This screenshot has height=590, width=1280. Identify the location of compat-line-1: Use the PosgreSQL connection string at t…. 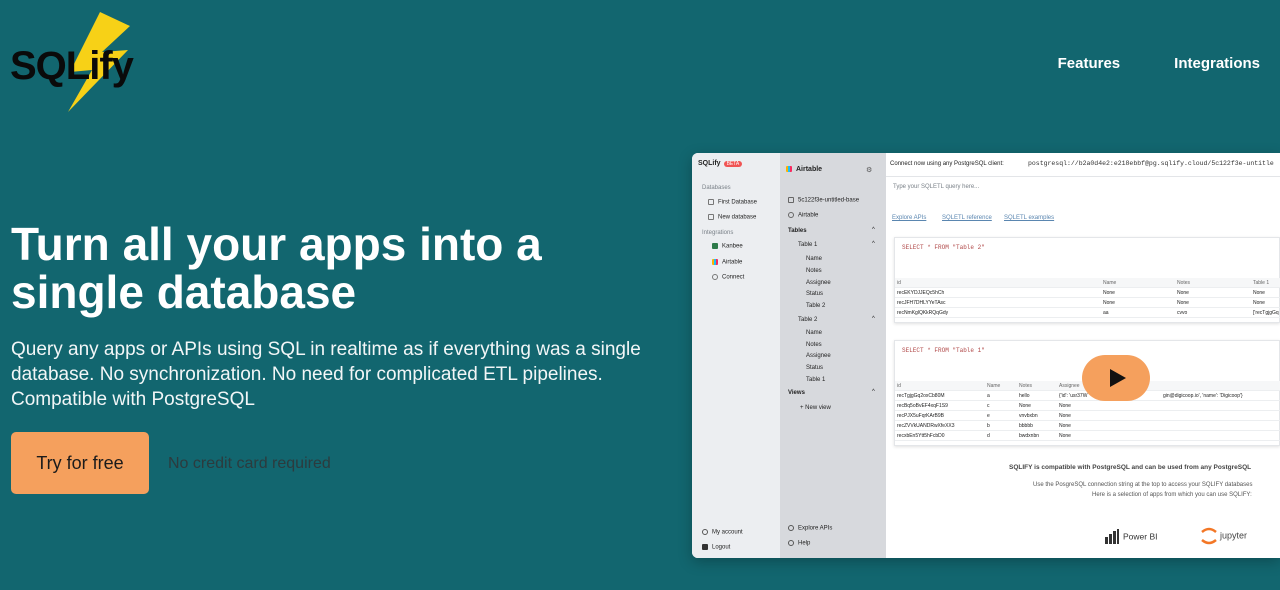
(1143, 485).